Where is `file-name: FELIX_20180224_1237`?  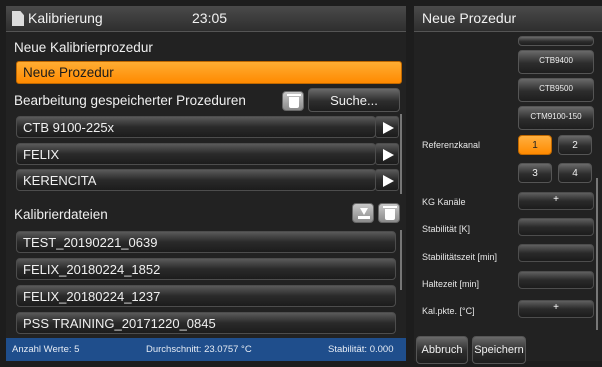
file-name: FELIX_20180224_1237 is located at coordinates (92, 296).